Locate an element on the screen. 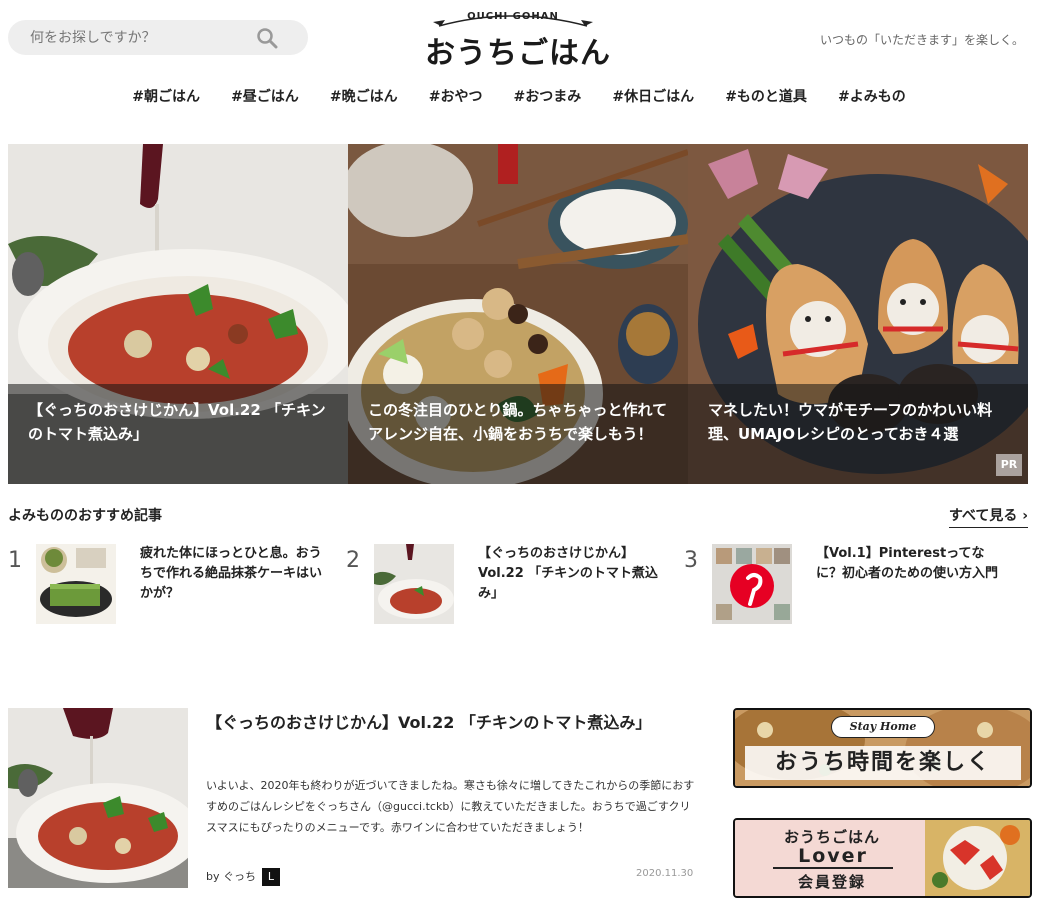  section-heading: よみもののおすすめ記事 is located at coordinates (85, 516).